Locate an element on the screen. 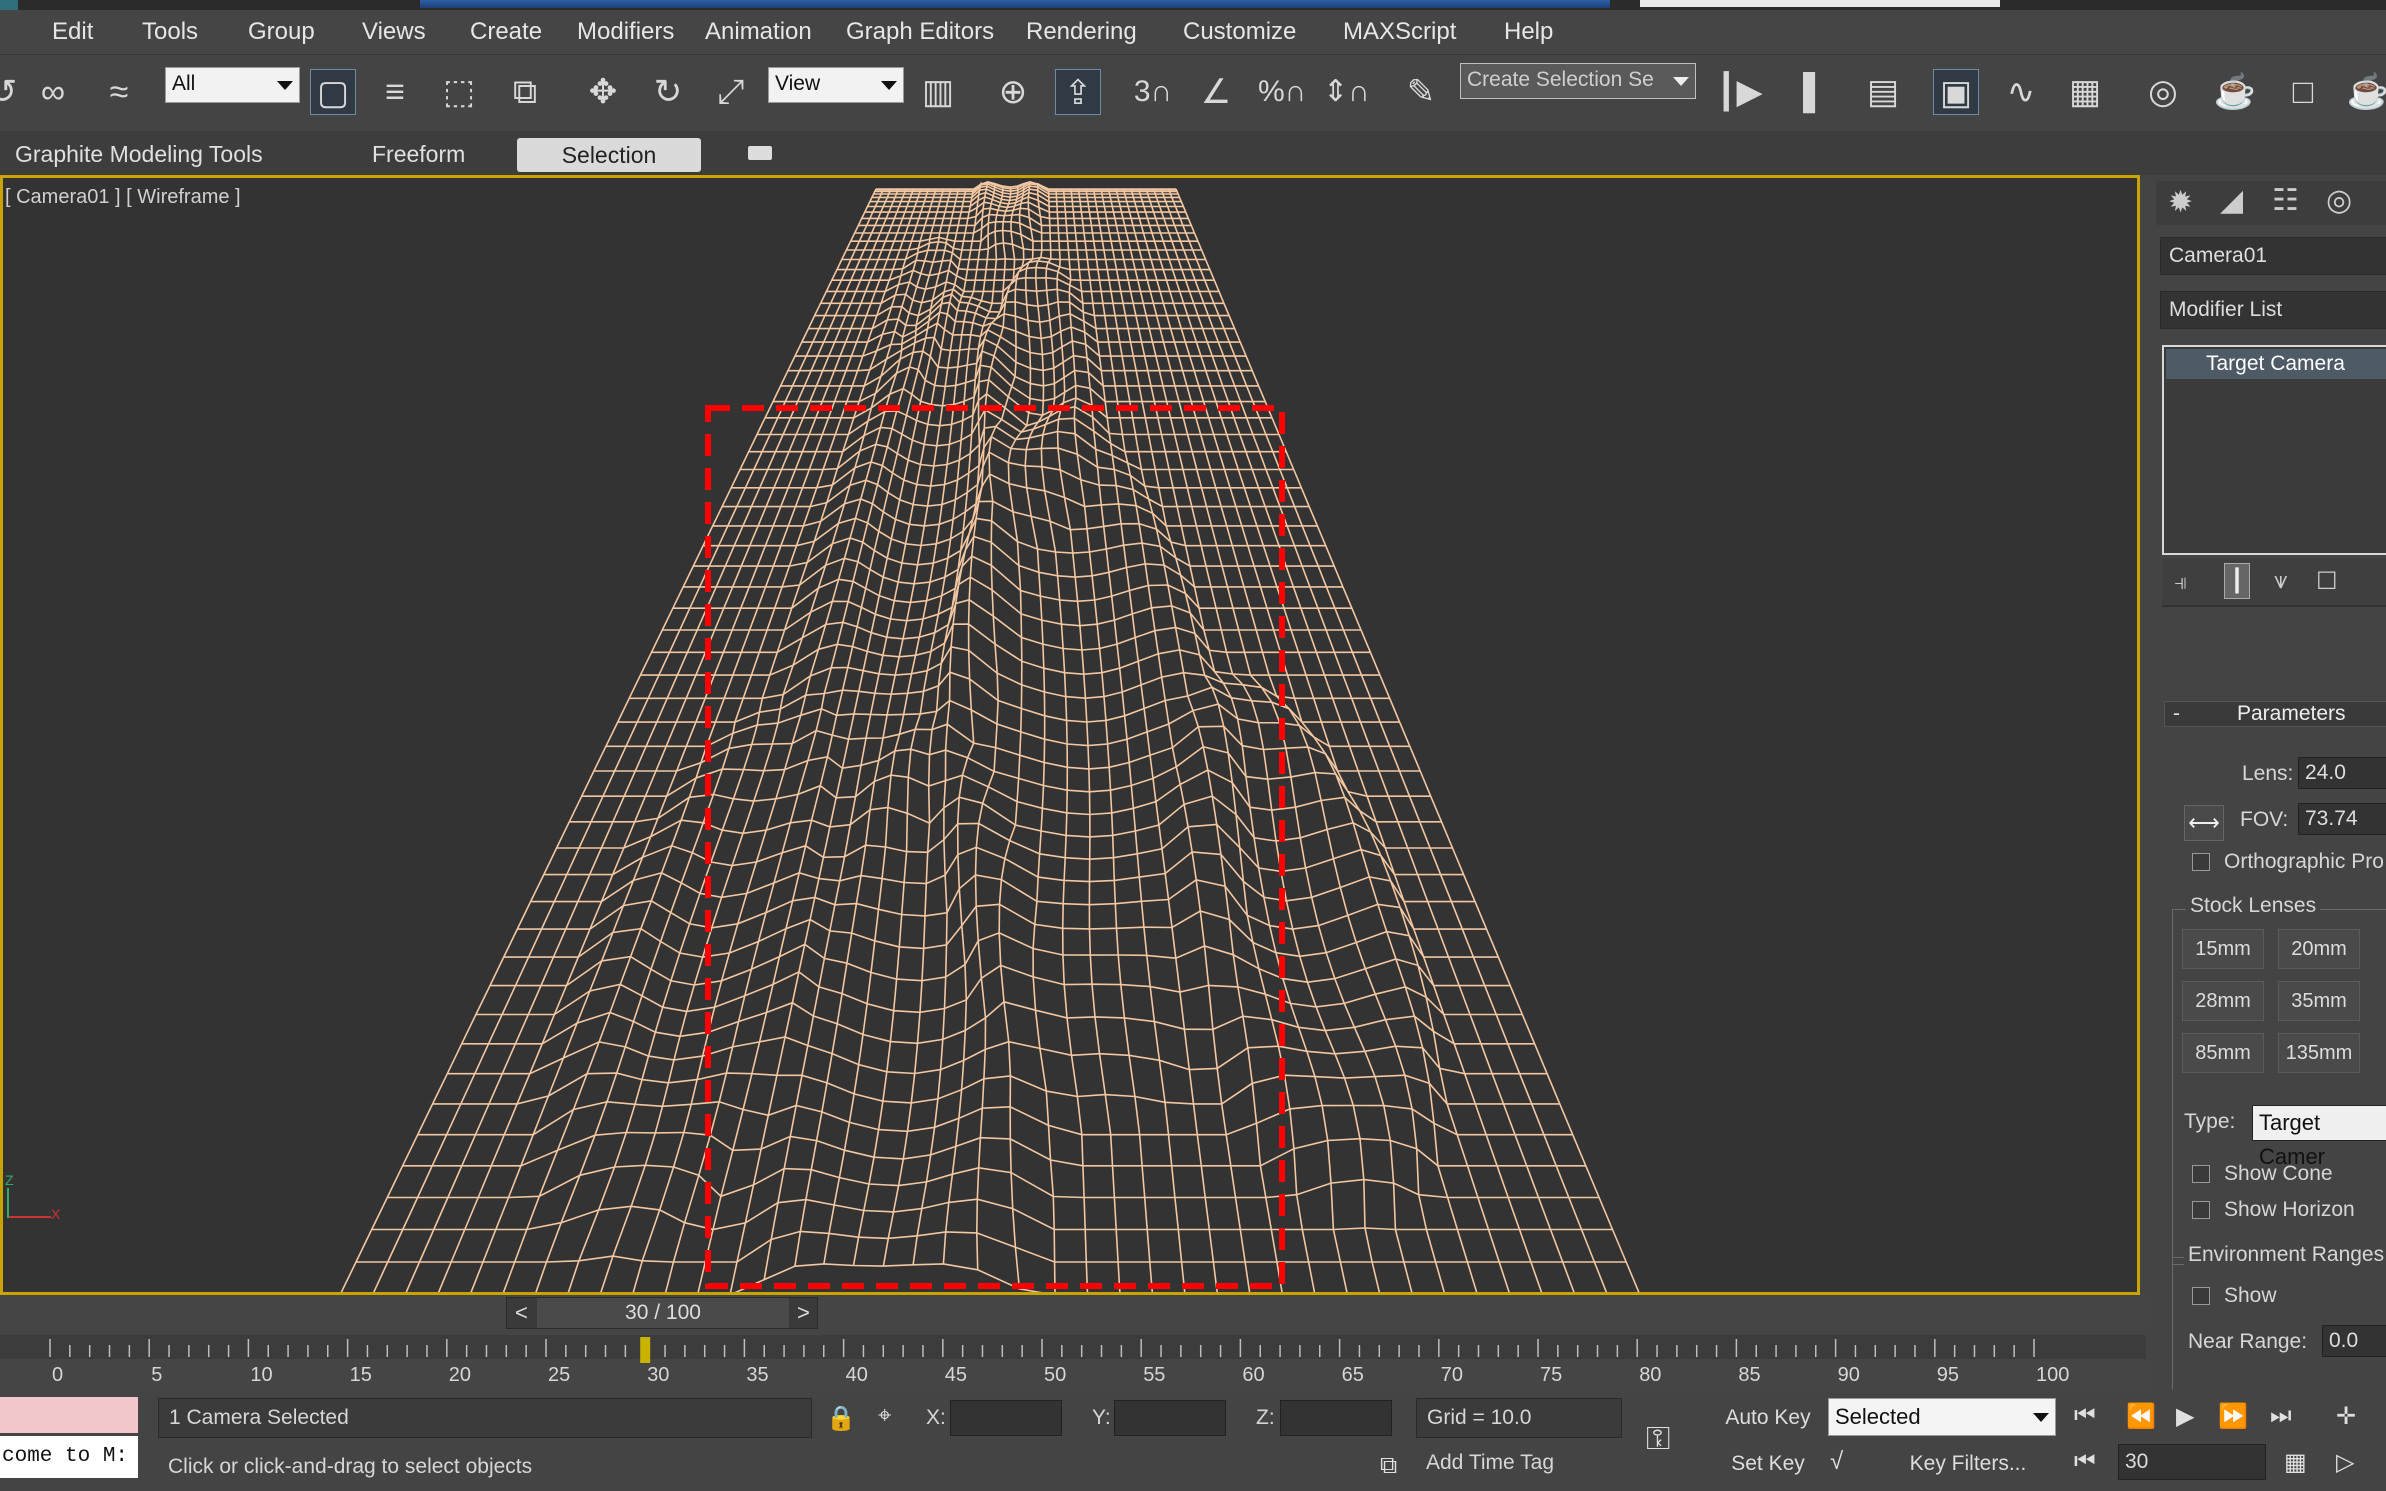 This screenshot has height=1491, width=2386. tab-freeform: Freeform is located at coordinates (418, 154).